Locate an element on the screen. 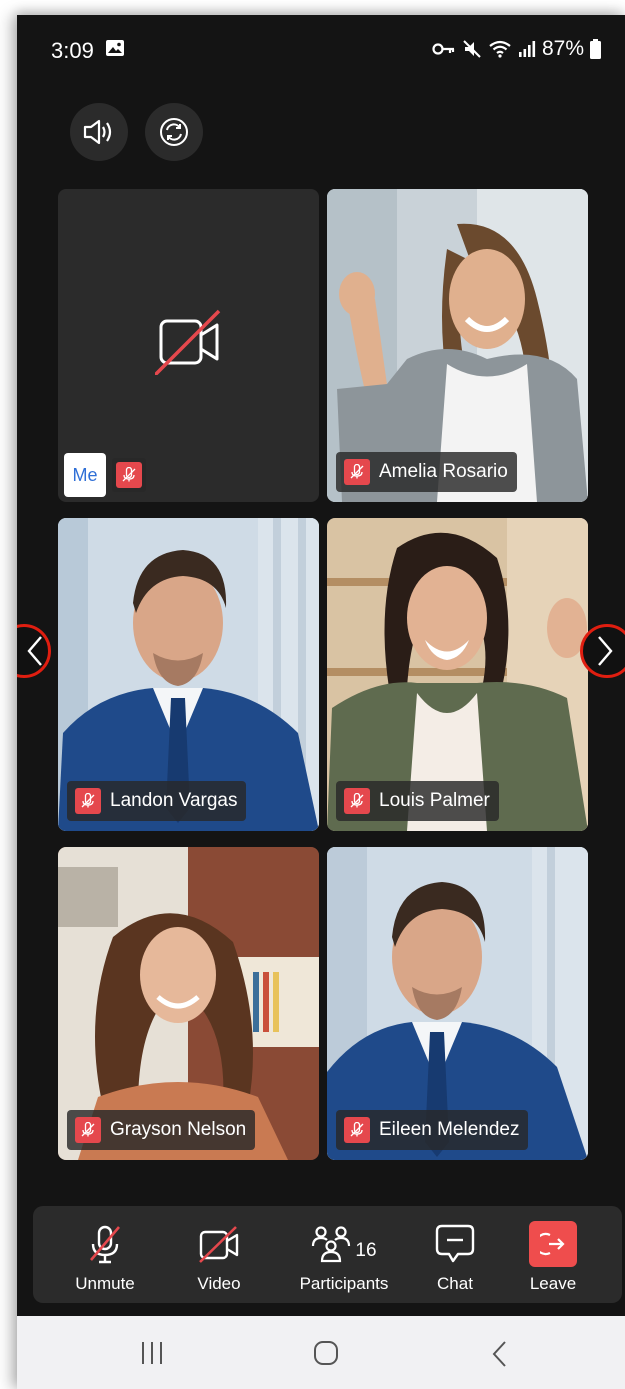  participants-label: Participants is located at coordinates (344, 1283).